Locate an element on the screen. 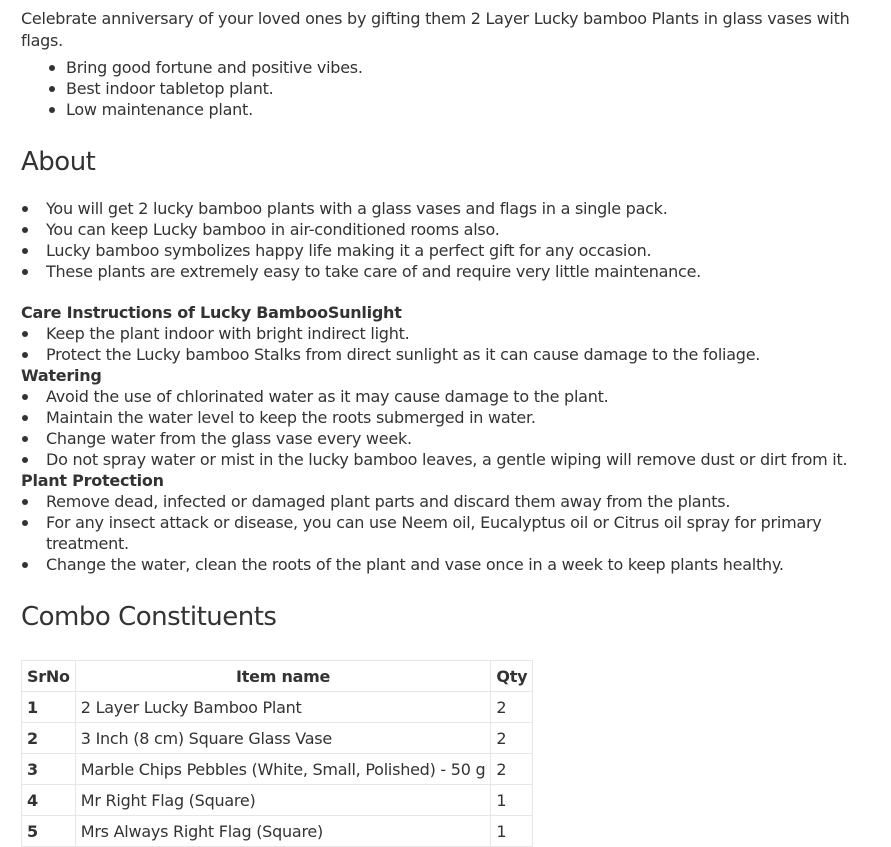 The width and height of the screenshot is (891, 847). list-item: Bring good fortune and positive vibes. is located at coordinates (451, 67).